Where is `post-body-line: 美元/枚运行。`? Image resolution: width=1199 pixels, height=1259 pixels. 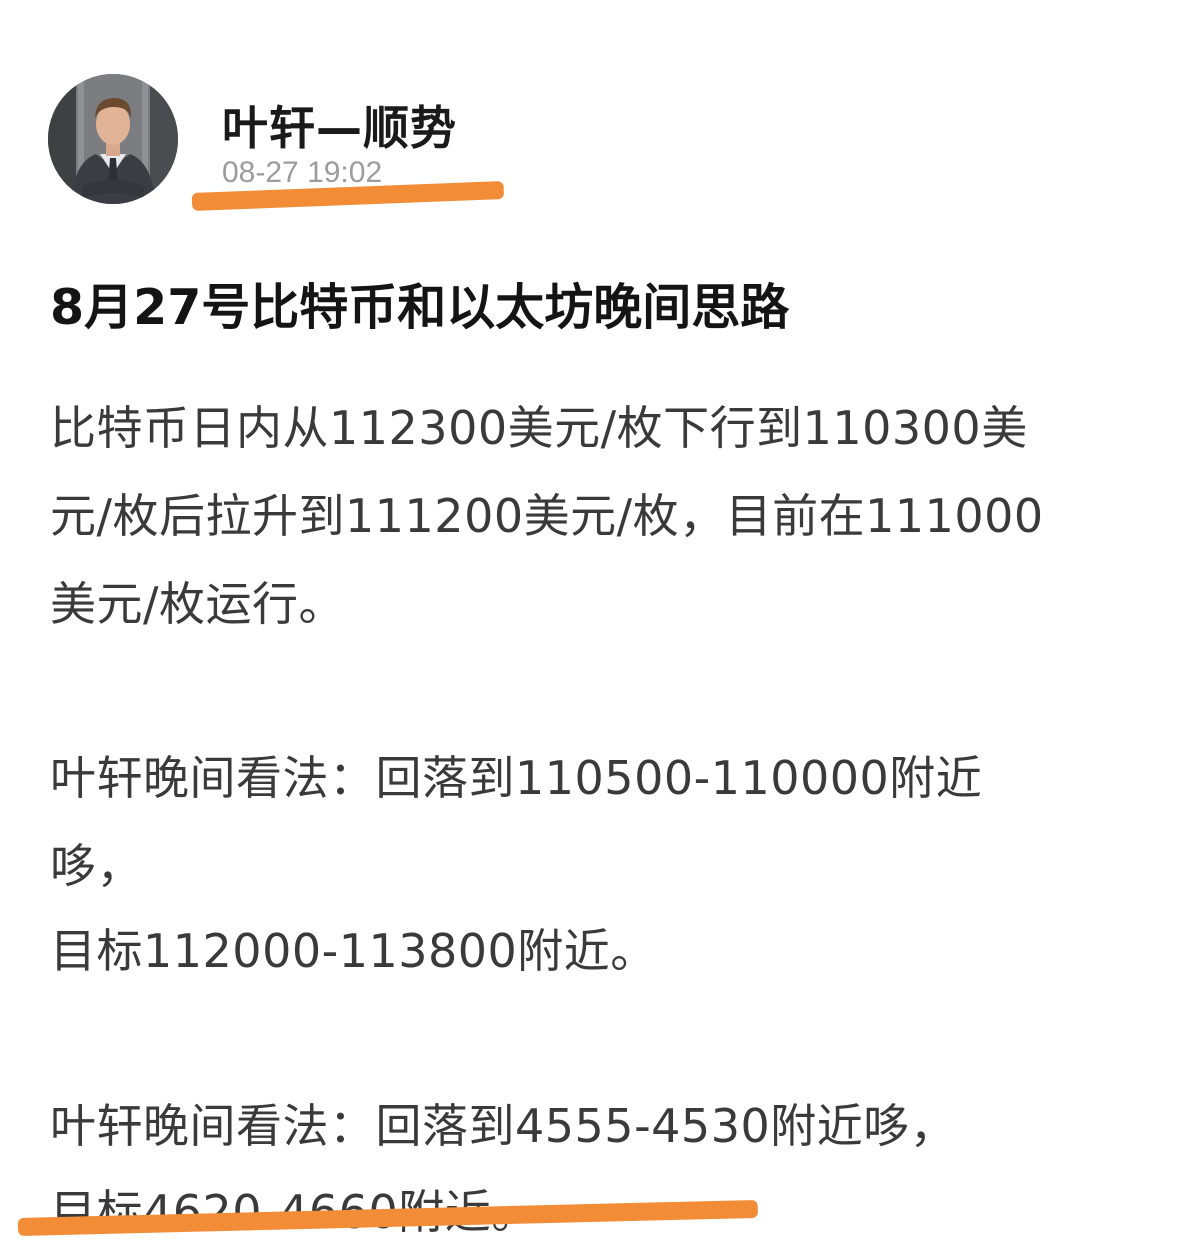 post-body-line: 美元/枚运行。 is located at coordinates (197, 604).